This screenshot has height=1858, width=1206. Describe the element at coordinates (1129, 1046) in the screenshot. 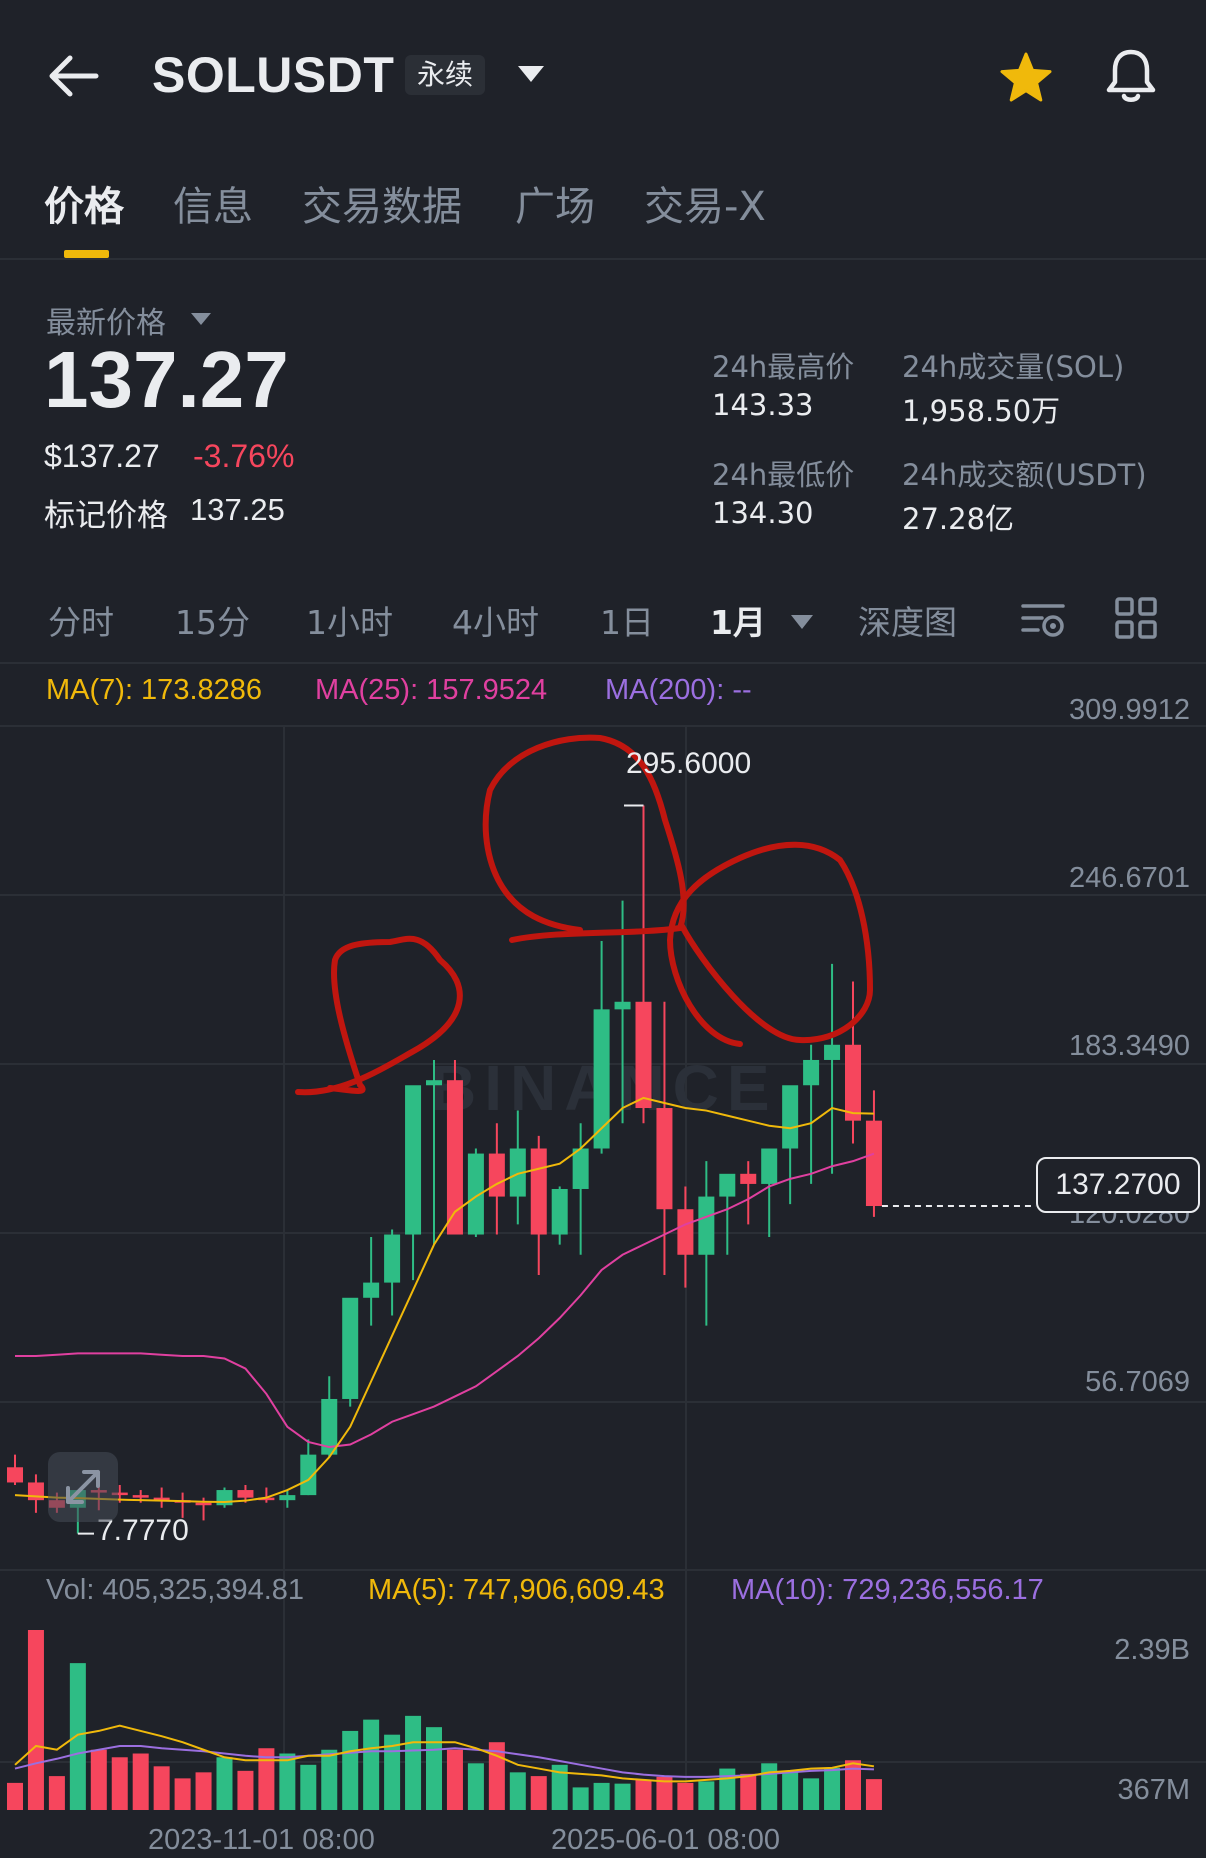

I see `price-axis-label: 183.3490` at that location.